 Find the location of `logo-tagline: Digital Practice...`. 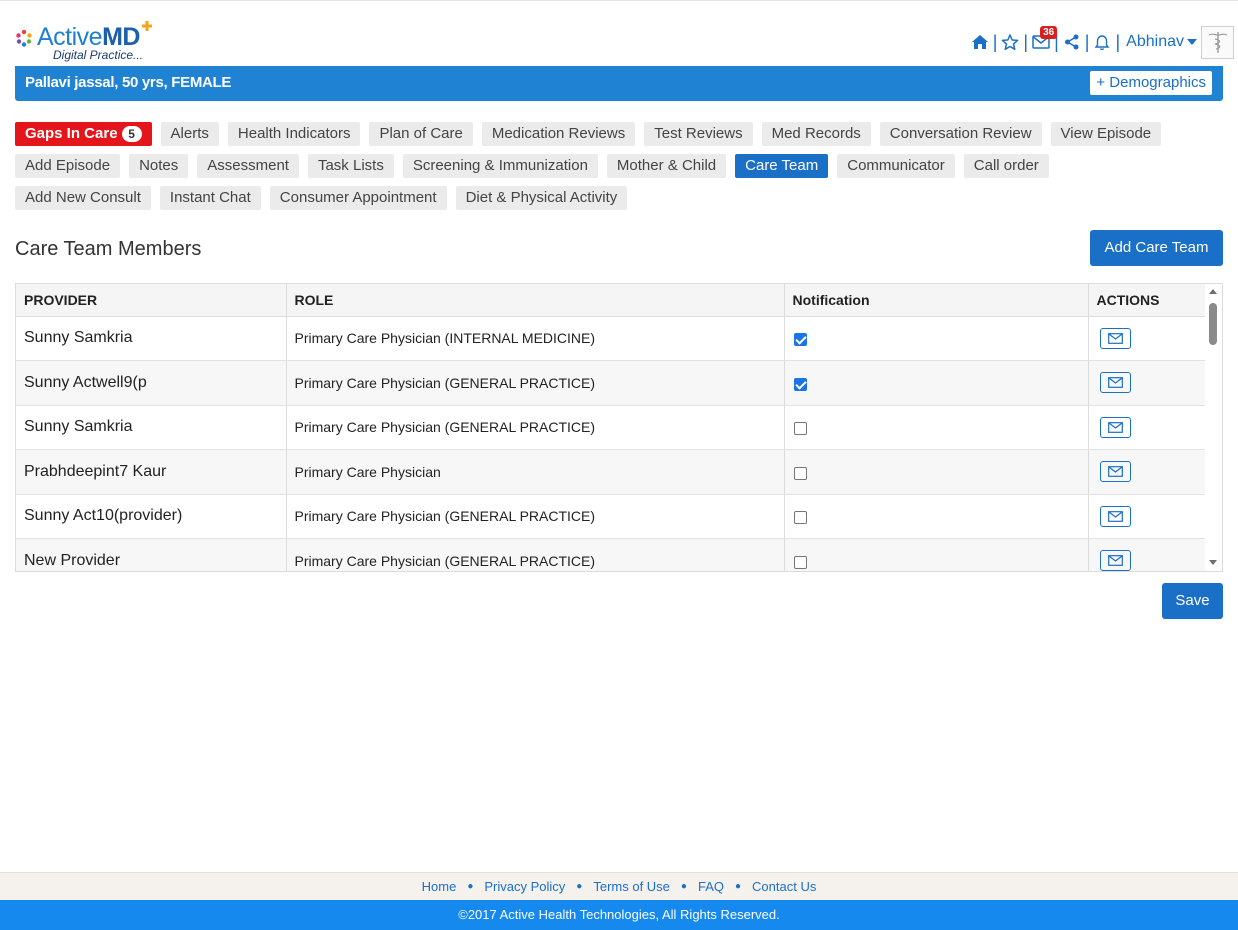

logo-tagline: Digital Practice... is located at coordinates (98, 55).